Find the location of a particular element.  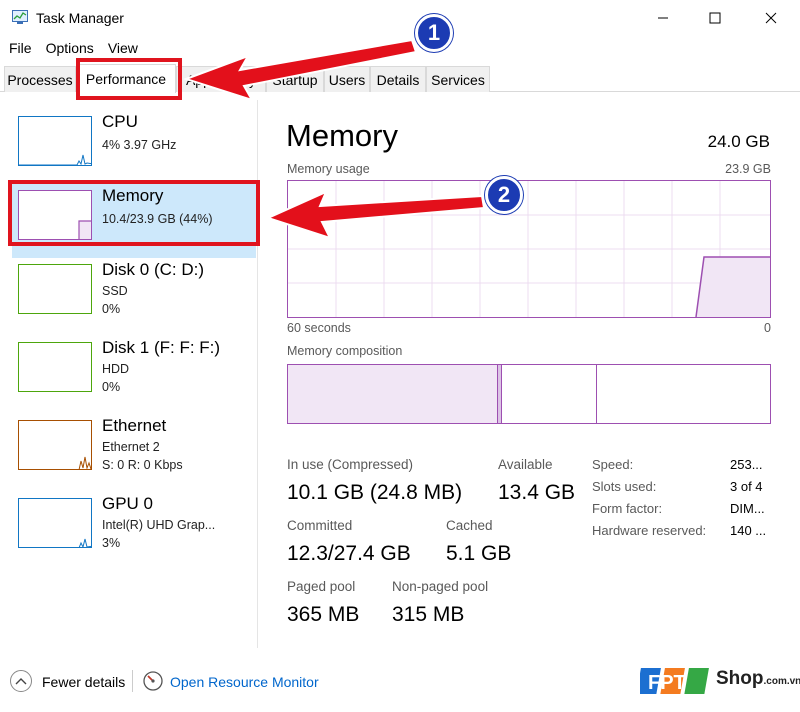

minimize-button is located at coordinates (663, 18).